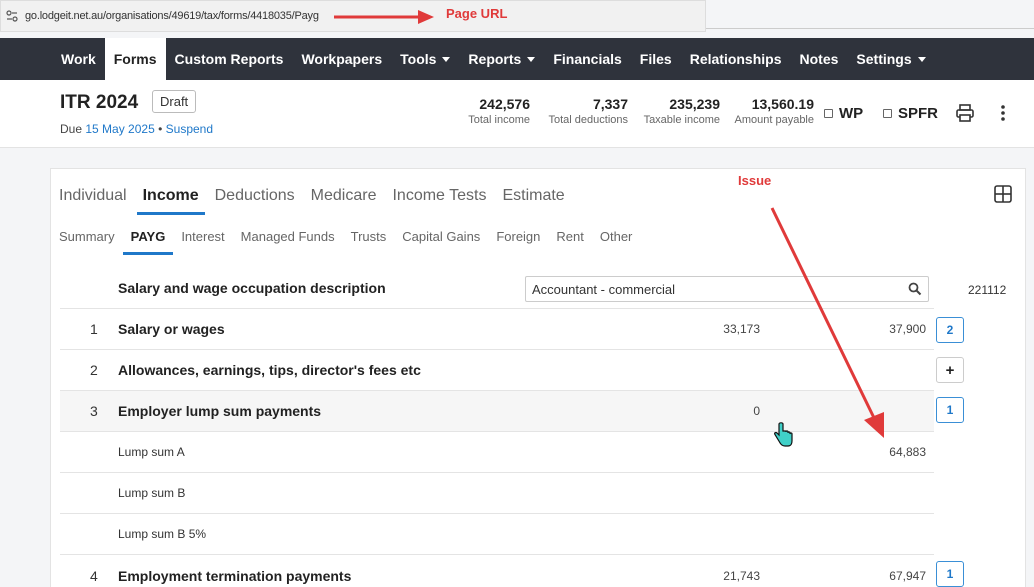 The width and height of the screenshot is (1034, 587). Describe the element at coordinates (533, 192) in the screenshot. I see `tab-estimate: Estimate` at that location.